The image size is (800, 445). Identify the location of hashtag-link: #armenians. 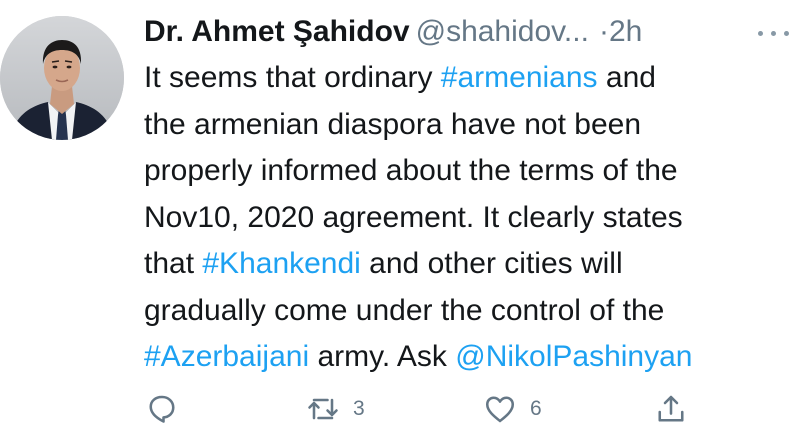
(519, 77).